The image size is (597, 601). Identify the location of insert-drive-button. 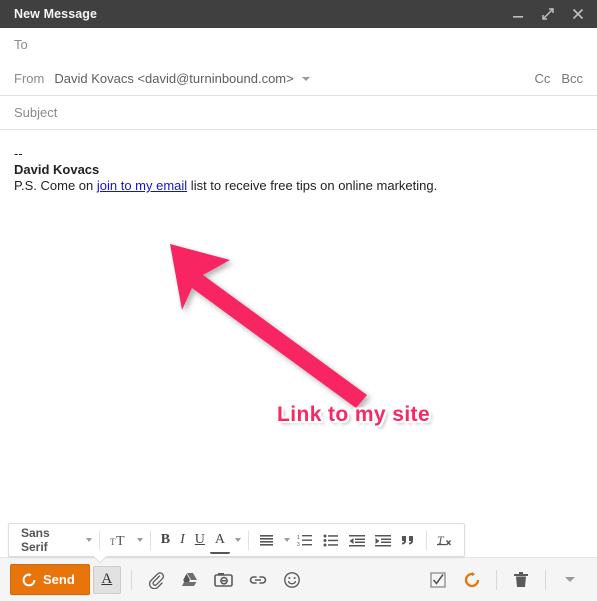
(190, 580).